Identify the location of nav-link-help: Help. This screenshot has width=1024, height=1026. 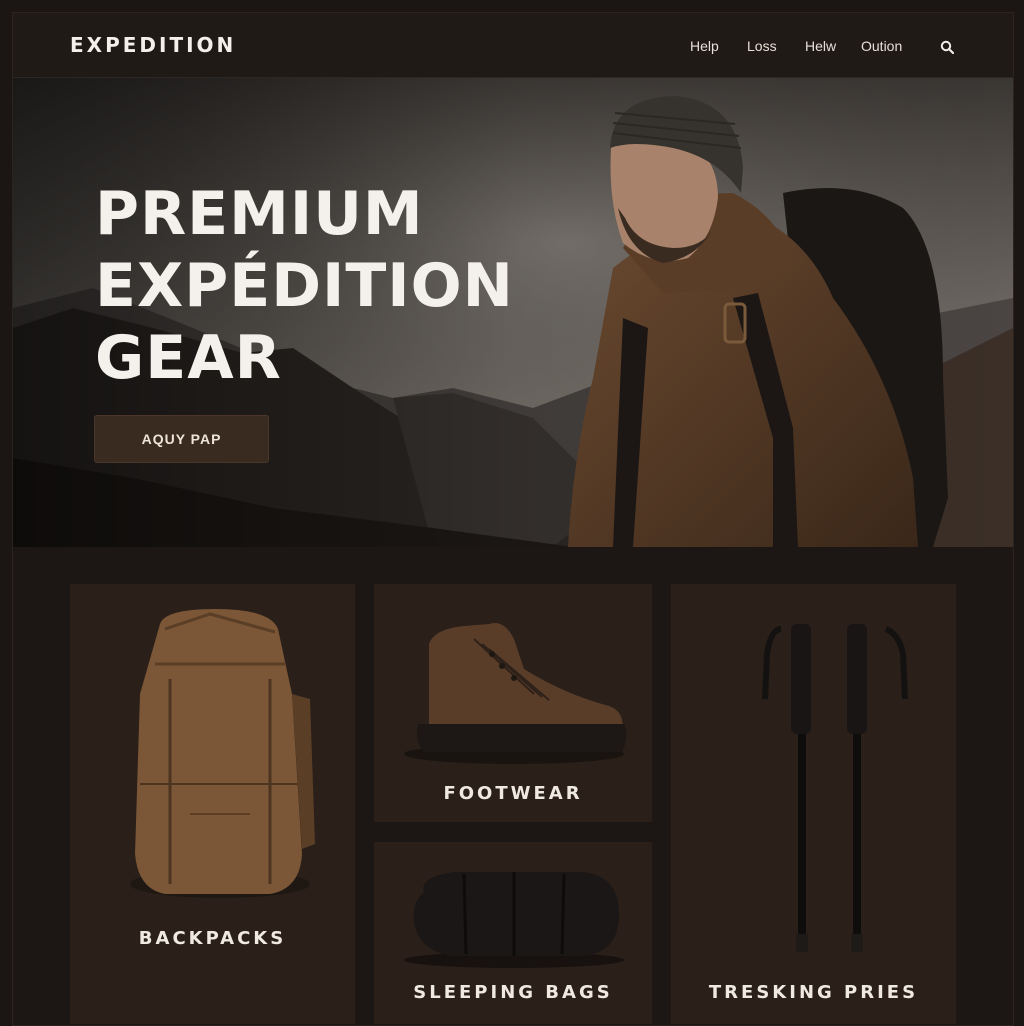
(704, 46).